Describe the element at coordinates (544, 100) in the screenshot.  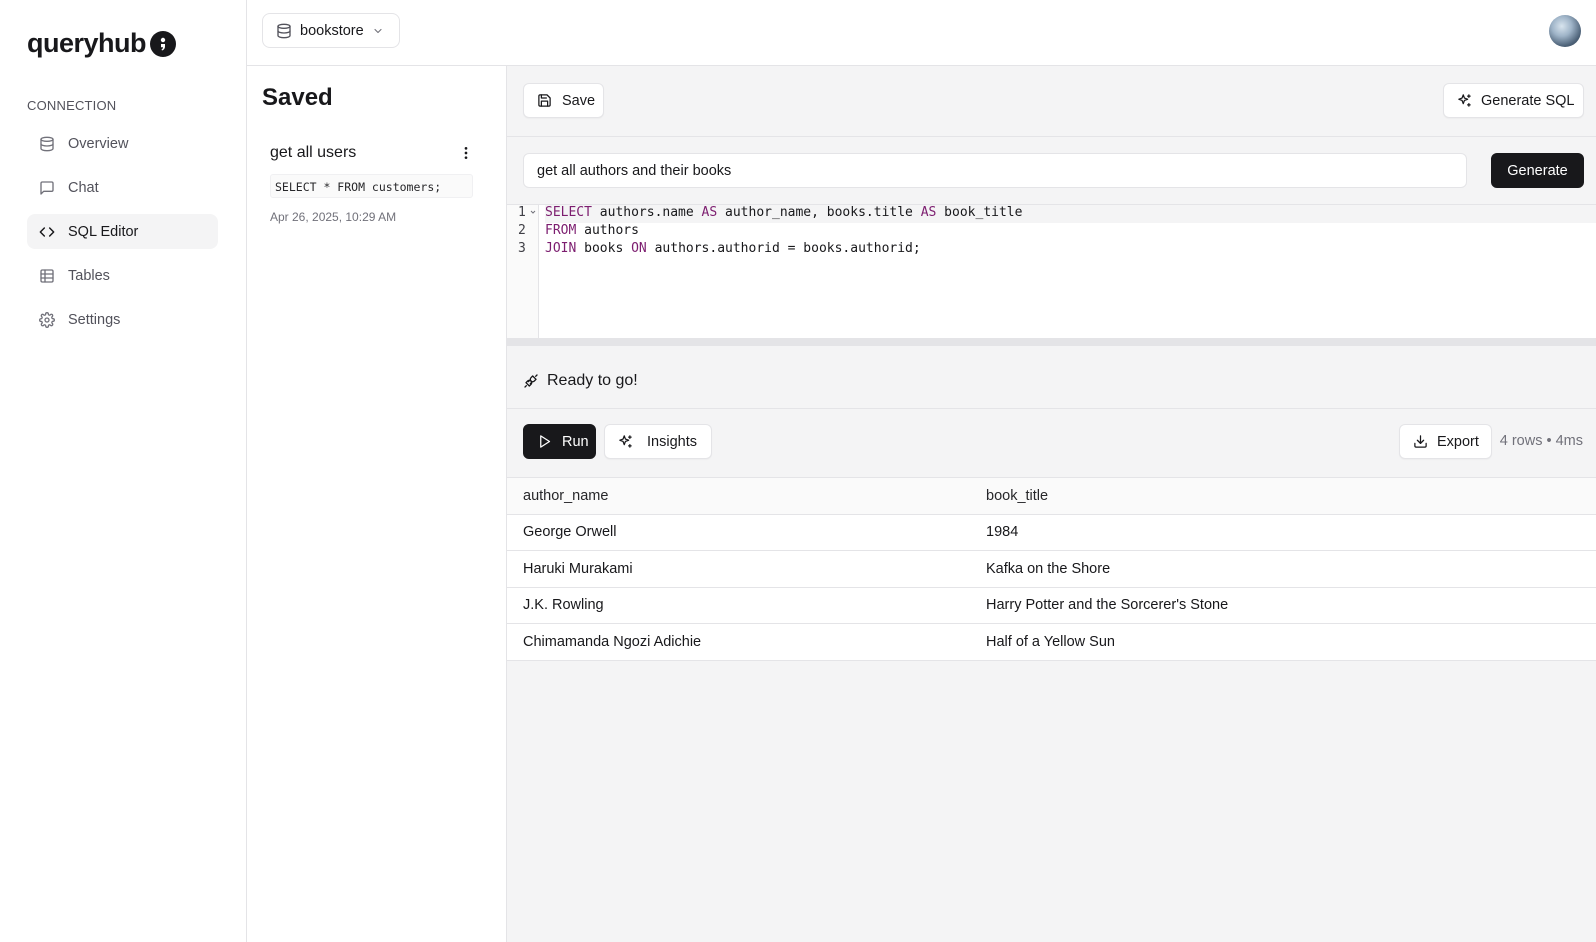
I see `save-icon` at that location.